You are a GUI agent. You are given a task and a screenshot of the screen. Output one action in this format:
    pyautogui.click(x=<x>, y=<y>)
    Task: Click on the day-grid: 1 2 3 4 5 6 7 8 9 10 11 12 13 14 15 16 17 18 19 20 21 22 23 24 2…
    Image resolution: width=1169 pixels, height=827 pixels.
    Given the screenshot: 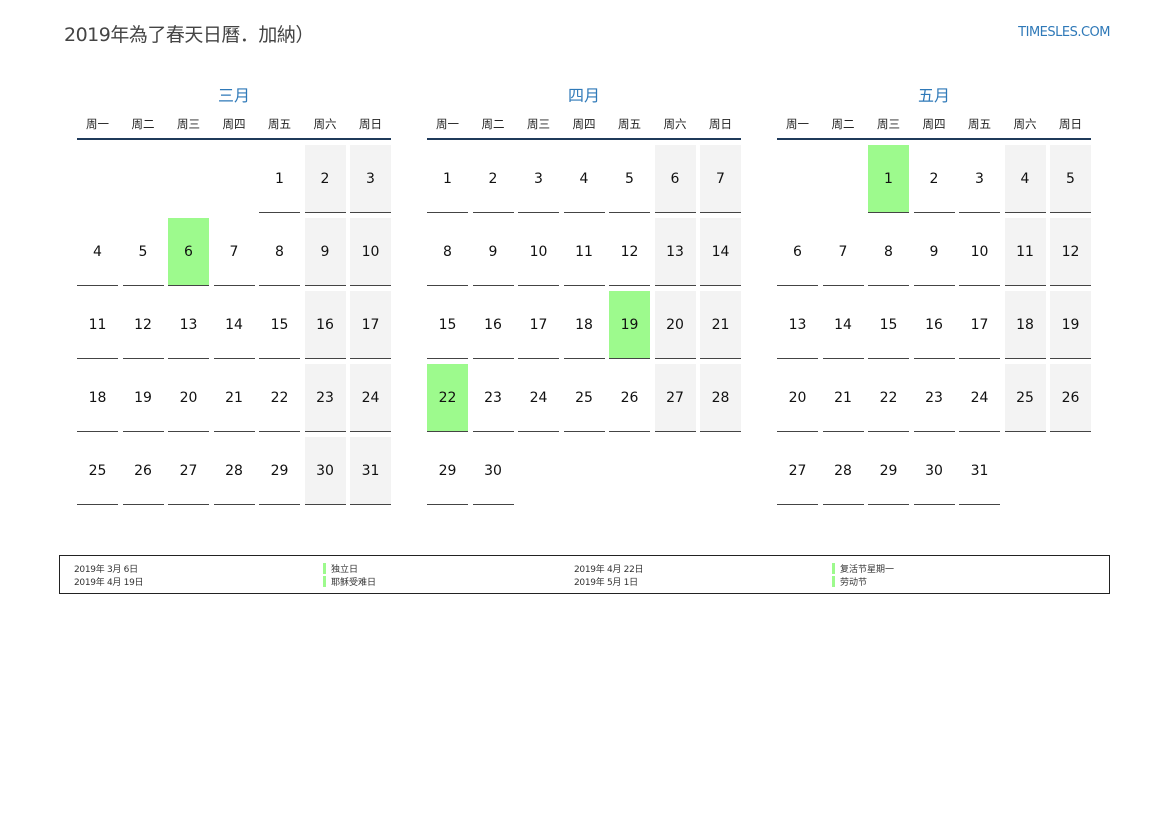 What is the action you would take?
    pyautogui.click(x=934, y=325)
    